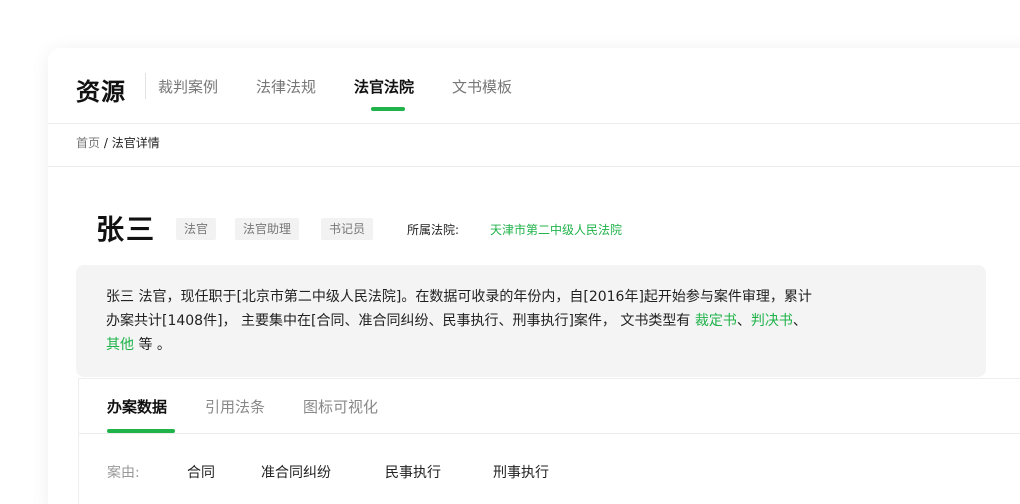 Image resolution: width=1020 pixels, height=504 pixels. What do you see at coordinates (384, 86) in the screenshot?
I see `tab-judges-courts: 法官法院` at bounding box center [384, 86].